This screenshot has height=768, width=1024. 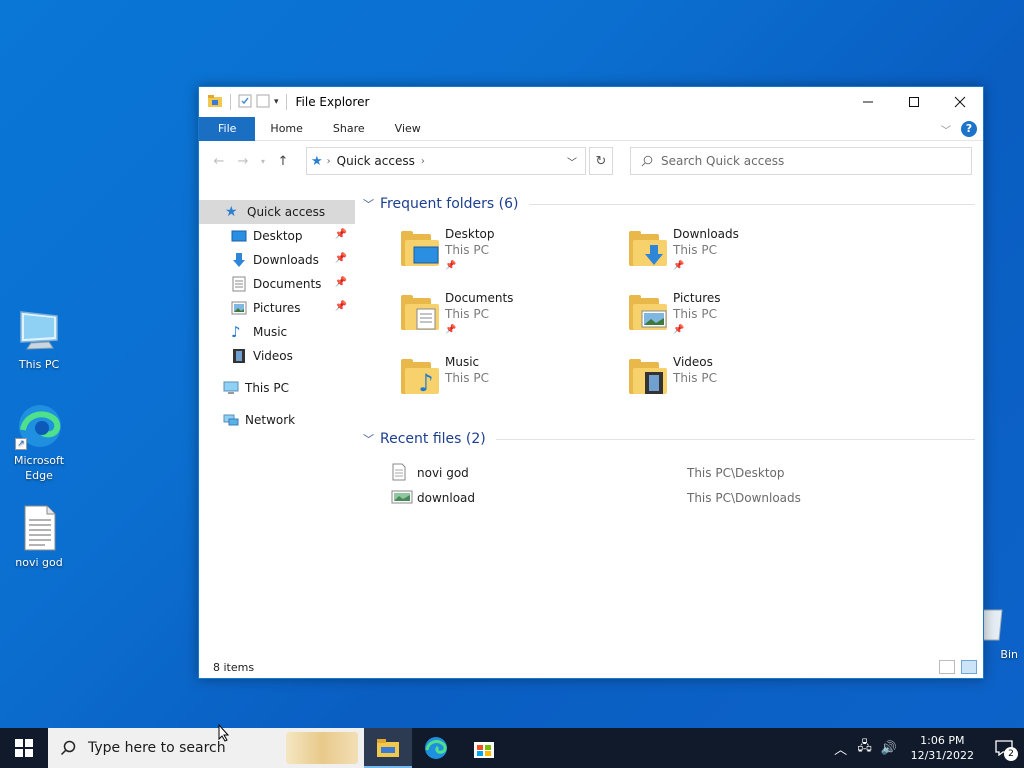 What do you see at coordinates (277, 284) in the screenshot?
I see `sidebar-item-documents: Documents 📌` at bounding box center [277, 284].